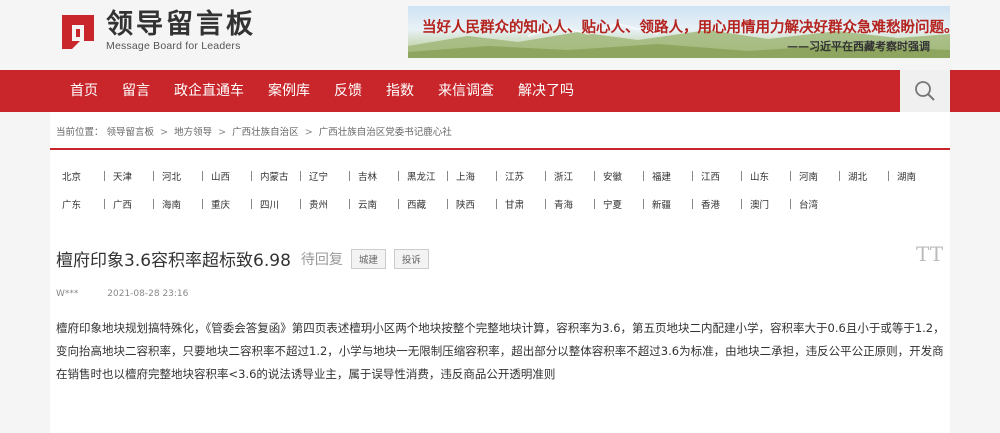  What do you see at coordinates (148, 294) in the screenshot?
I see `message-time: 2021-08-28 23:16` at bounding box center [148, 294].